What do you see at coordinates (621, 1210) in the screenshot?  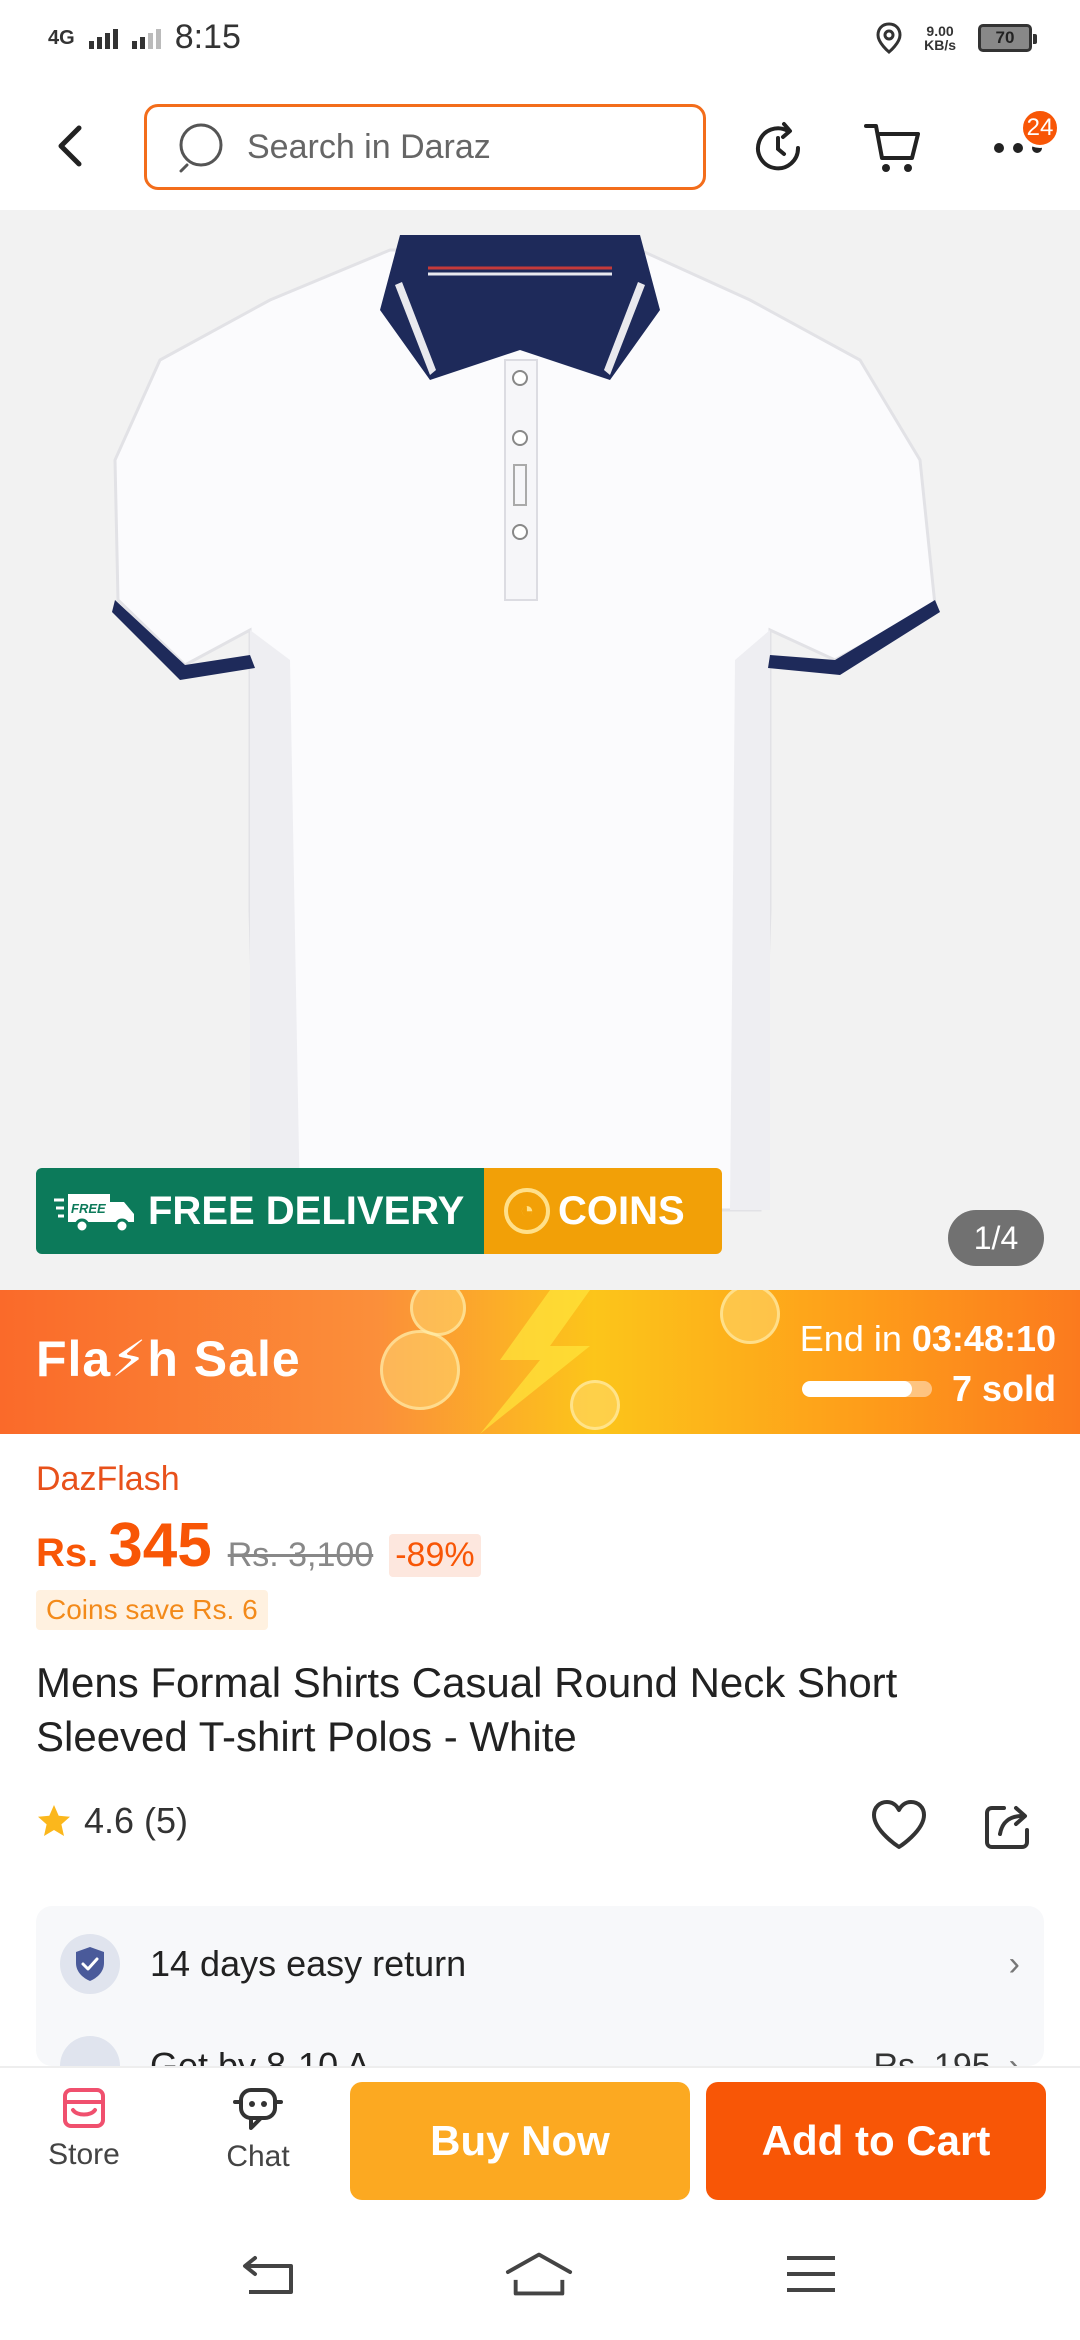 I see `coins-label: COINS` at bounding box center [621, 1210].